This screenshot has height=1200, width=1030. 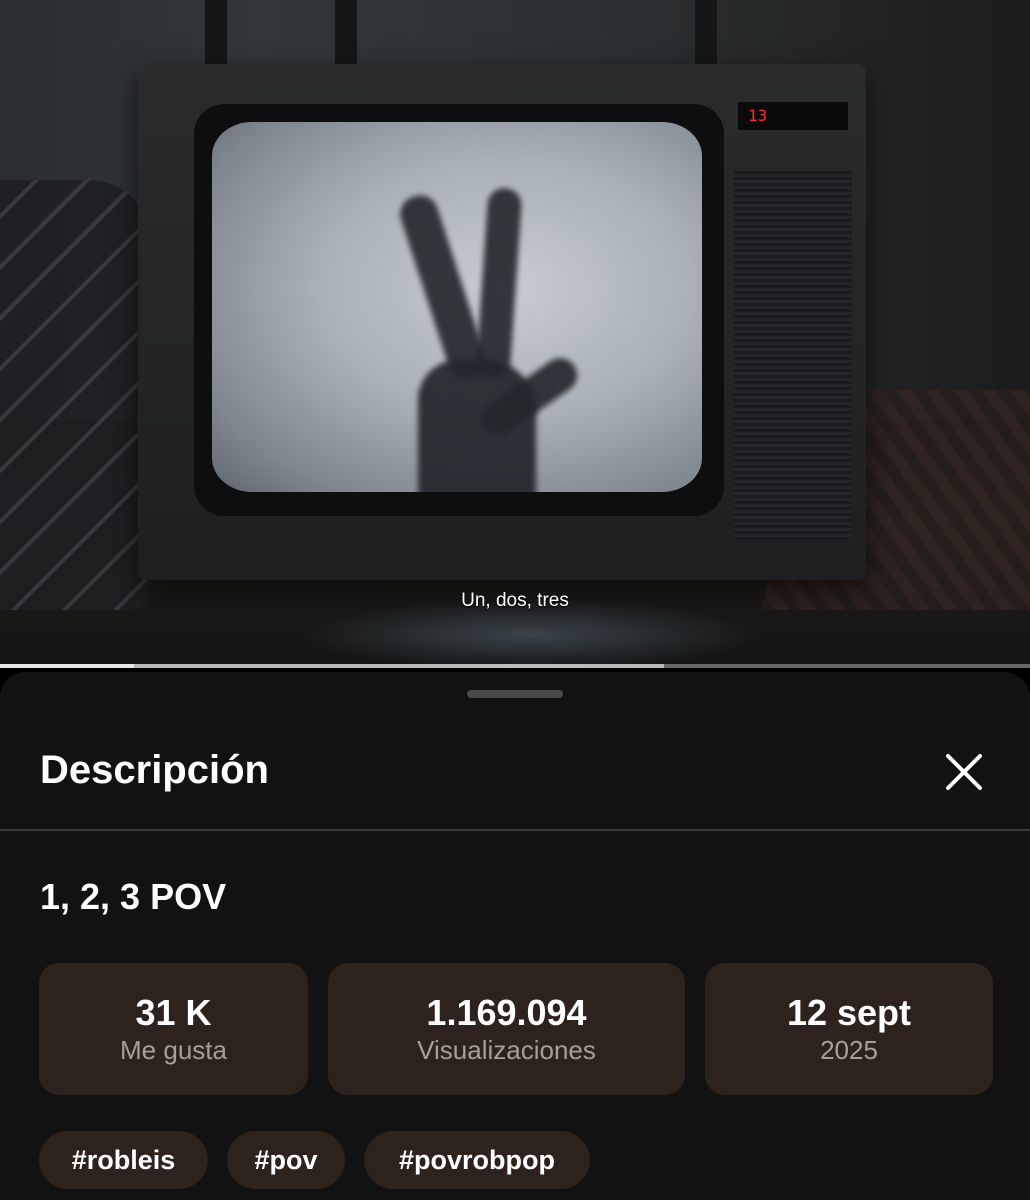 I want to click on views-label: Visualizaciones, so click(x=506, y=1050).